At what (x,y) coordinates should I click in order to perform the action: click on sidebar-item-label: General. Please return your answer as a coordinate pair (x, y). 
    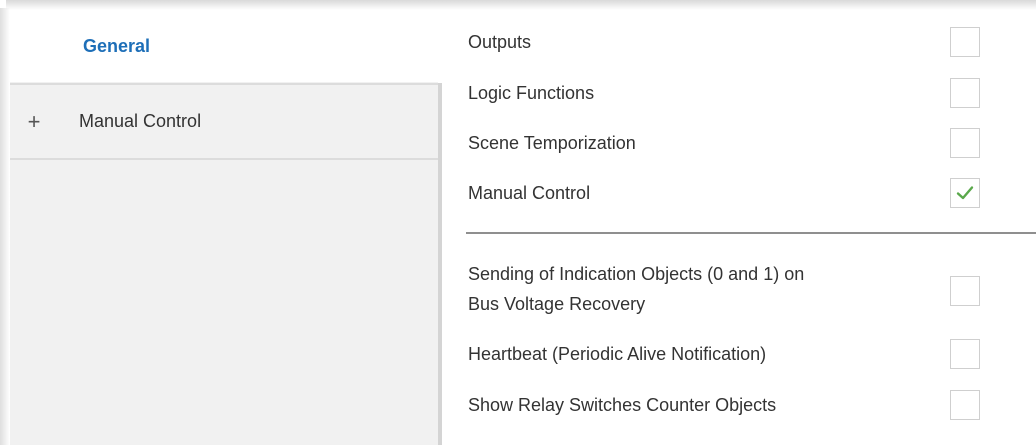
    Looking at the image, I should click on (117, 45).